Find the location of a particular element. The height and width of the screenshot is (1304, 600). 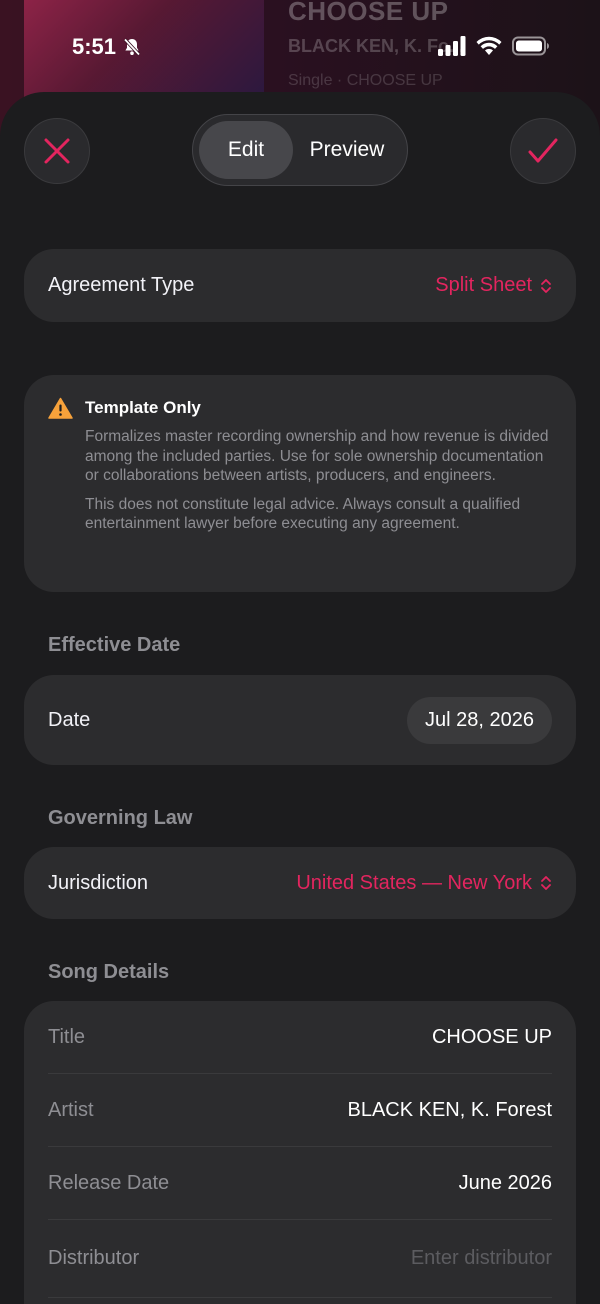

agreement-type-card: Agreement Type Split Sheet is located at coordinates (300, 285).